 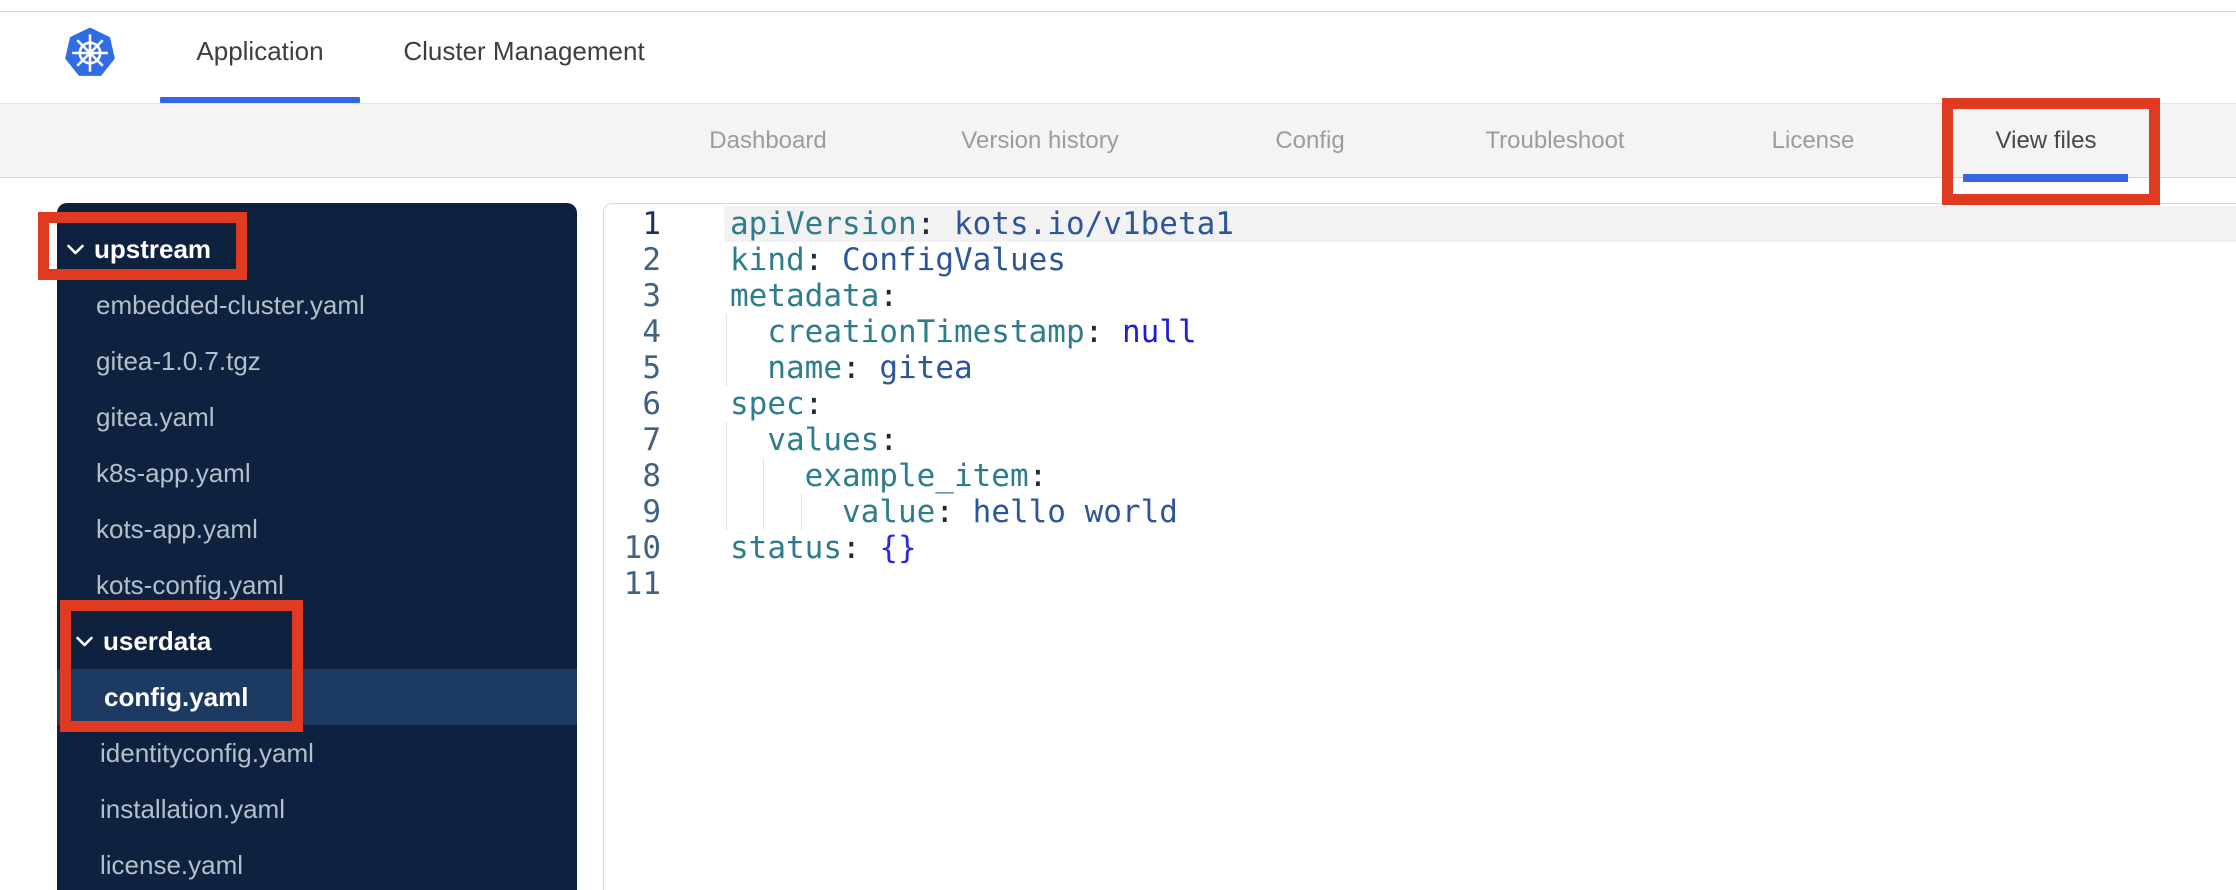 I want to click on tree-item-label: identityconfig.yaml, so click(x=207, y=752).